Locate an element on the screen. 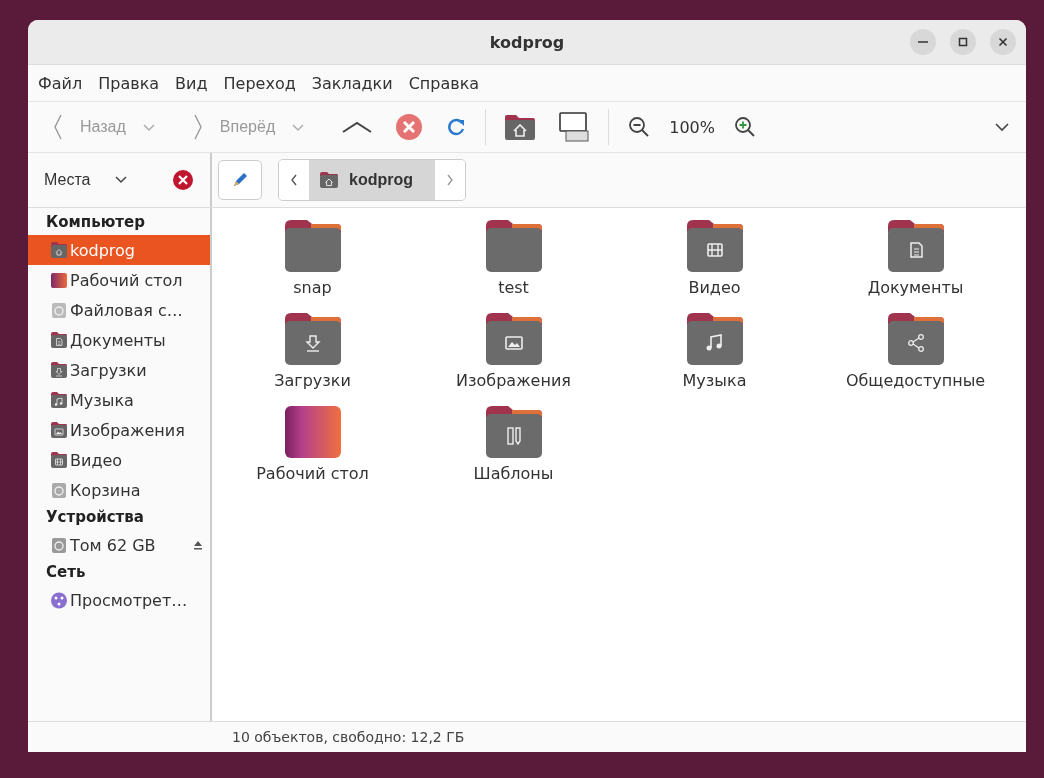 This screenshot has width=1044, height=778. stop-icon is located at coordinates (409, 127).